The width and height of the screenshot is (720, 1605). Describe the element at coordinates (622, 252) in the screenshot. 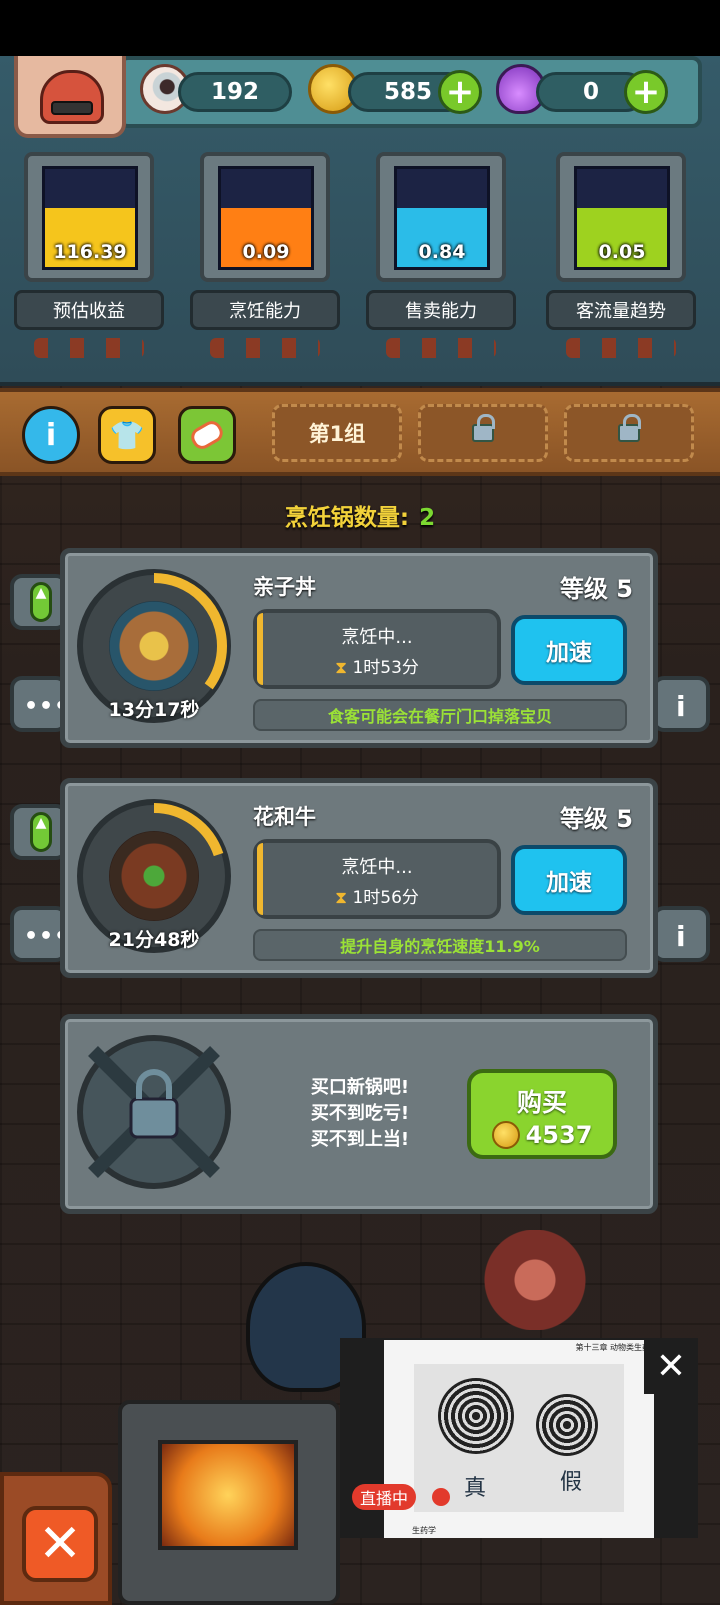

I see `gauge-value: 0.05` at that location.